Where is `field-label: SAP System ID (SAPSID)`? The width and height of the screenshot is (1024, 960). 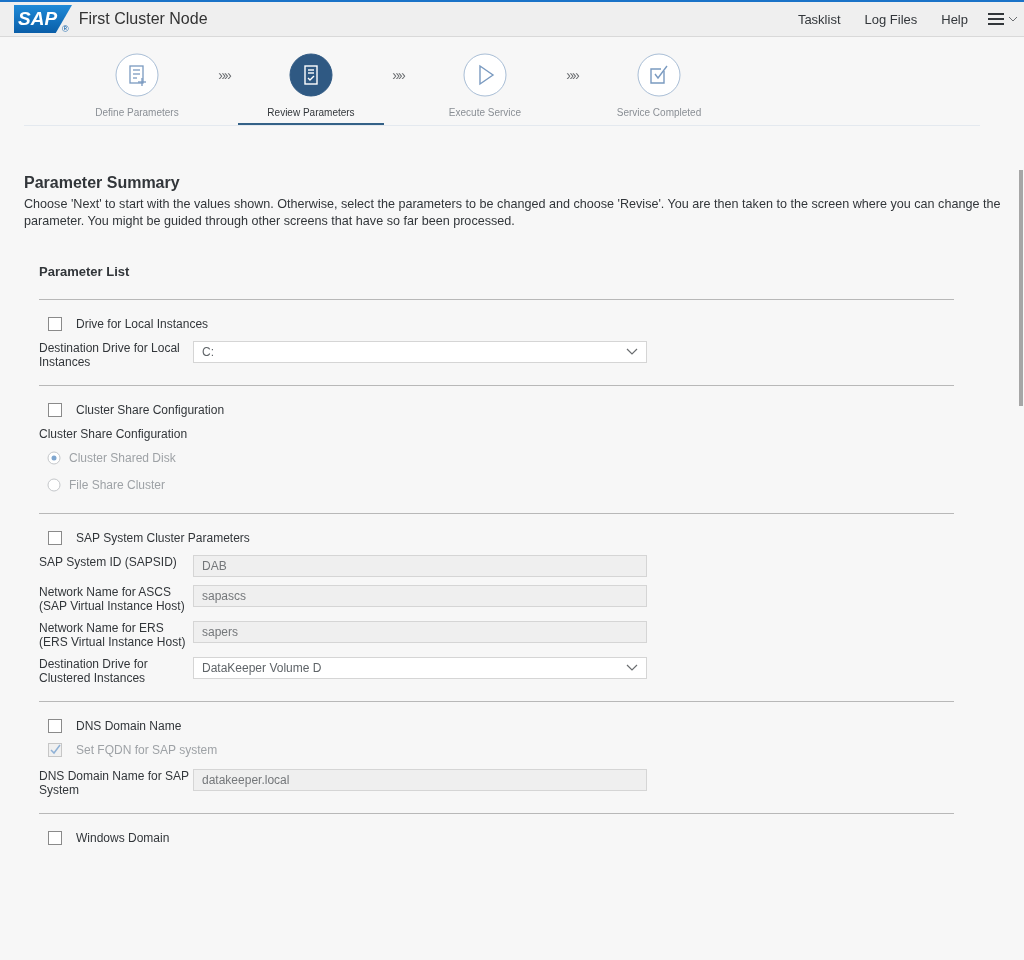
field-label: SAP System ID (SAPSID) is located at coordinates (108, 562).